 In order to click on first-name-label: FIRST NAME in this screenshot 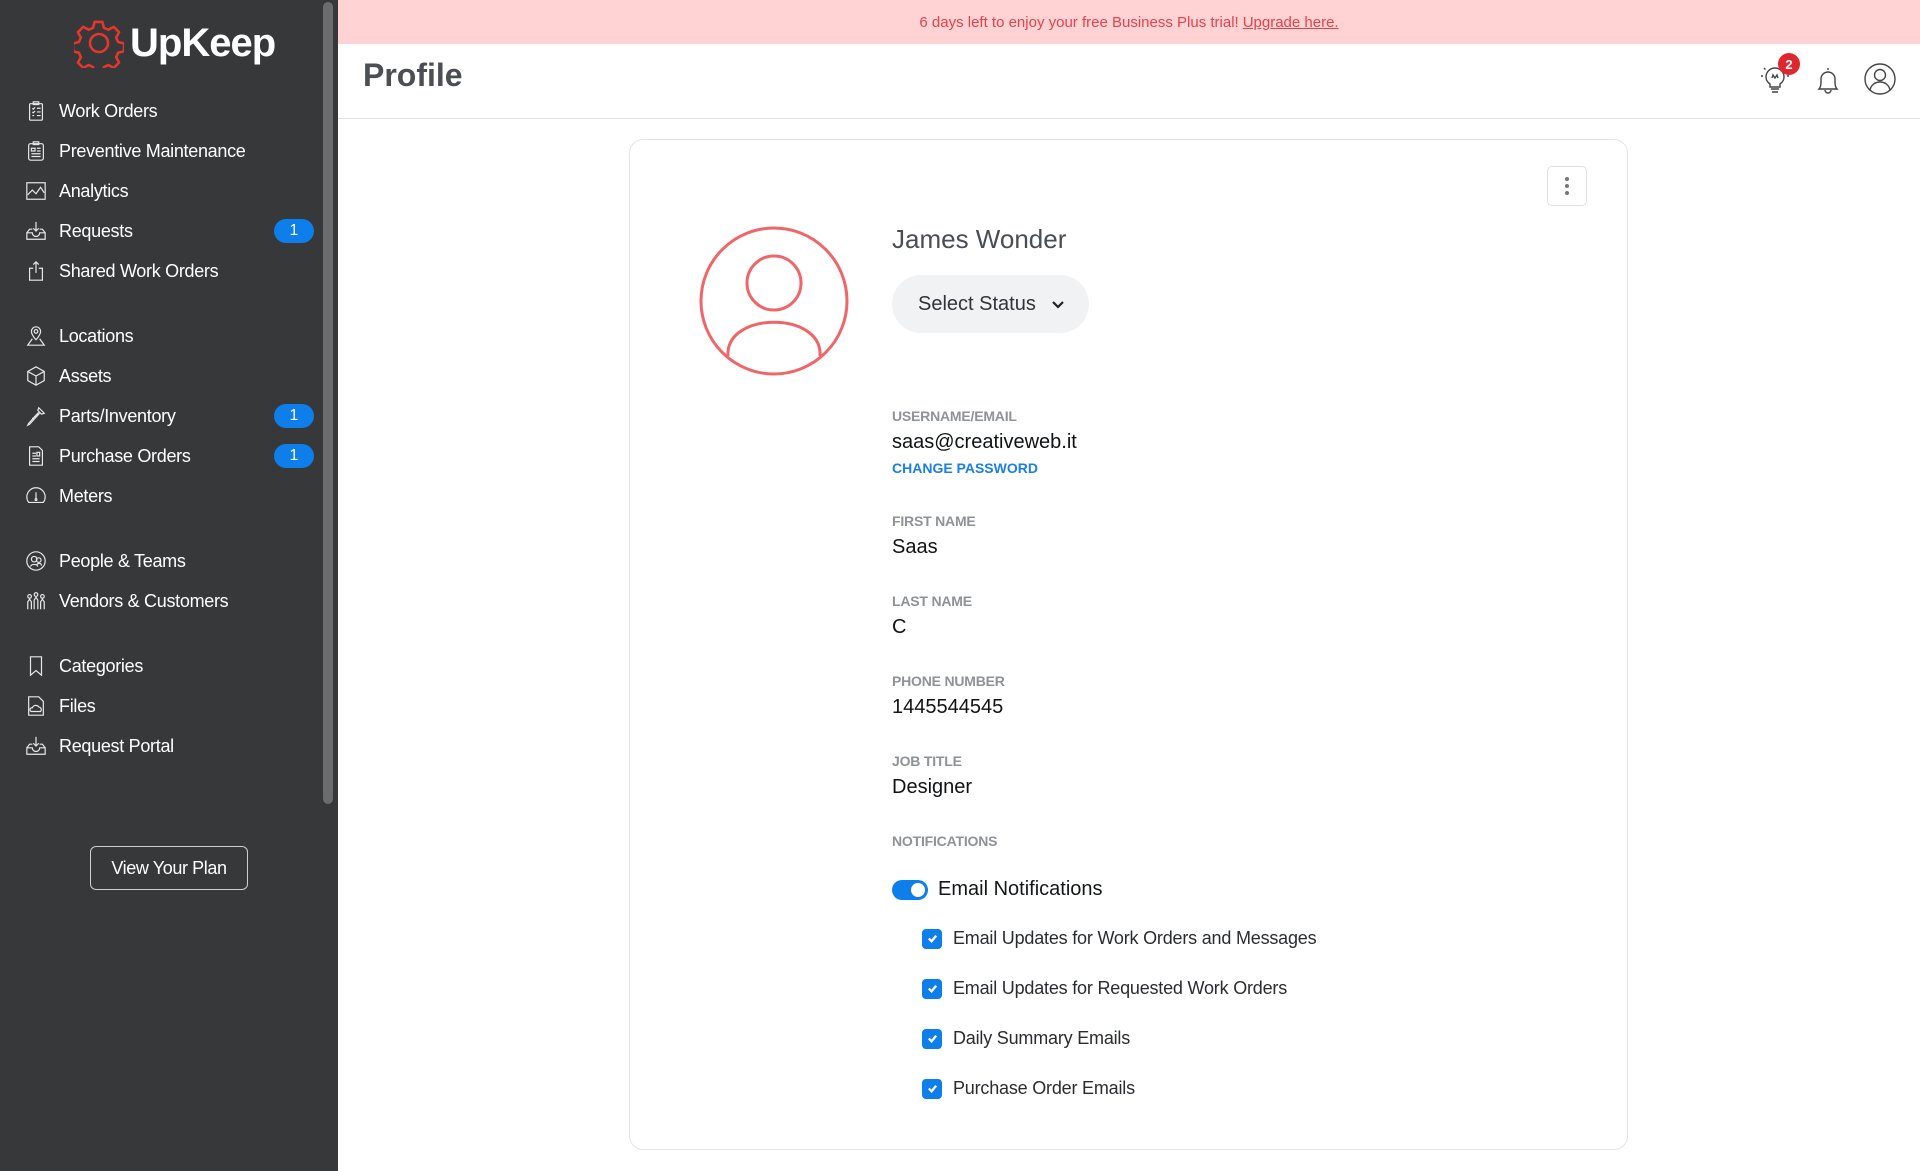, I will do `click(934, 521)`.